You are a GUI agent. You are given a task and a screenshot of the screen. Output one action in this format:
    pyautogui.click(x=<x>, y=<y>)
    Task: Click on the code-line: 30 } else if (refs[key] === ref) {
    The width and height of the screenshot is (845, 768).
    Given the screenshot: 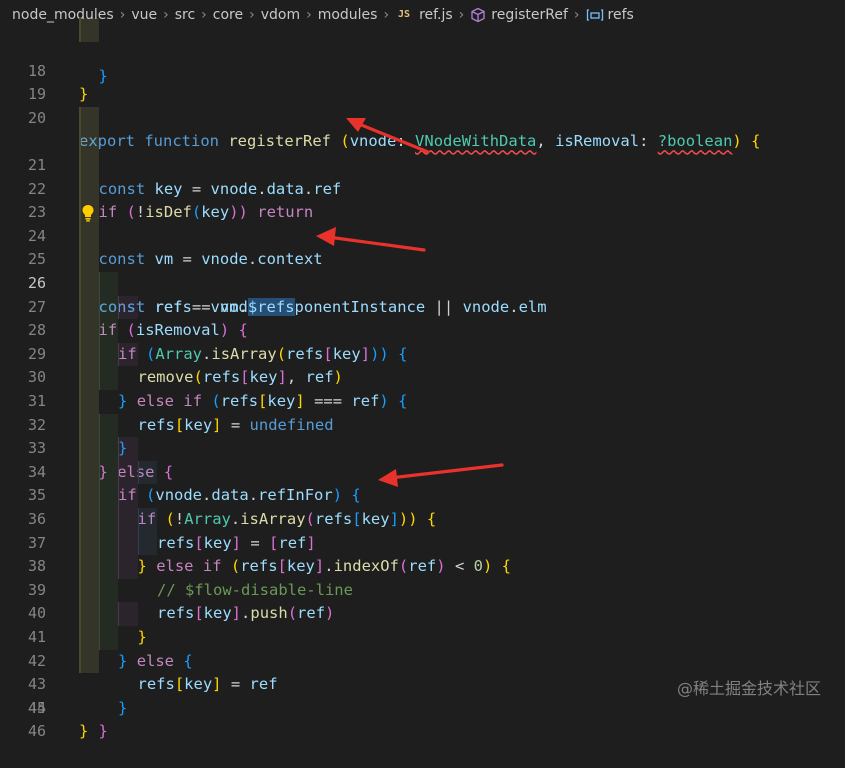 What is the action you would take?
    pyautogui.click(x=422, y=364)
    